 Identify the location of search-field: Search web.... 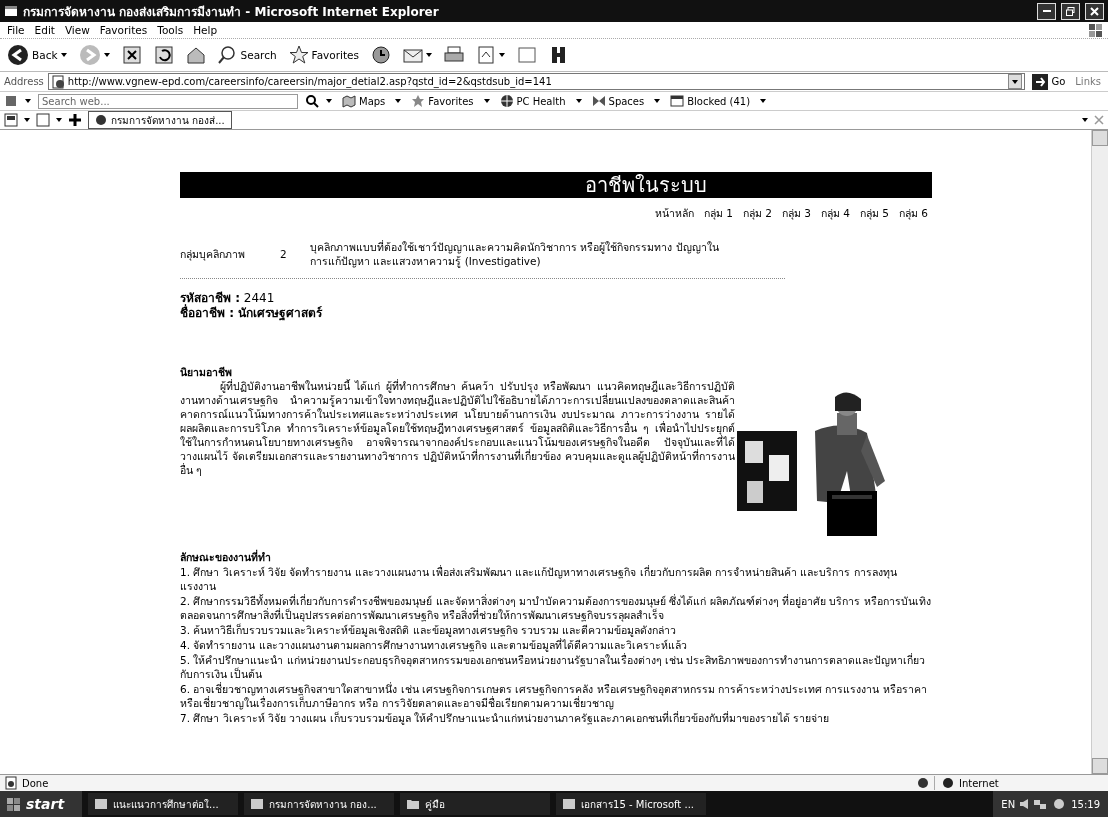
(168, 101).